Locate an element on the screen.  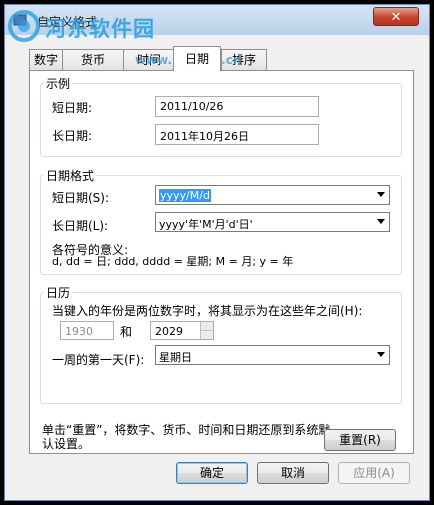
ok-button: 确定 is located at coordinates (212, 473).